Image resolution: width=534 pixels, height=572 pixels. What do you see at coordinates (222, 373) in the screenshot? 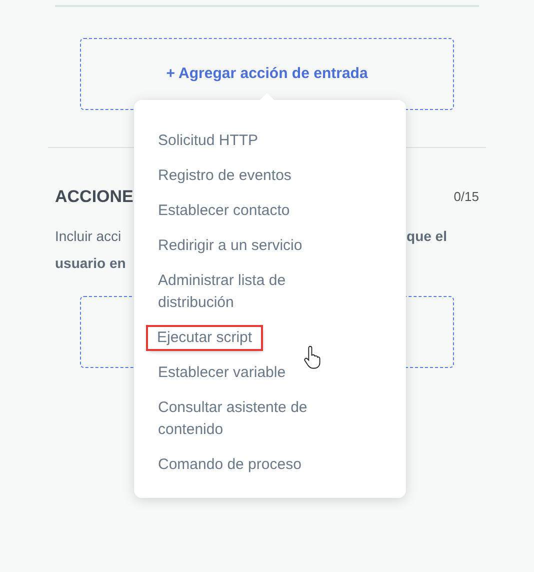
I see `menu-item: Establecer variable` at bounding box center [222, 373].